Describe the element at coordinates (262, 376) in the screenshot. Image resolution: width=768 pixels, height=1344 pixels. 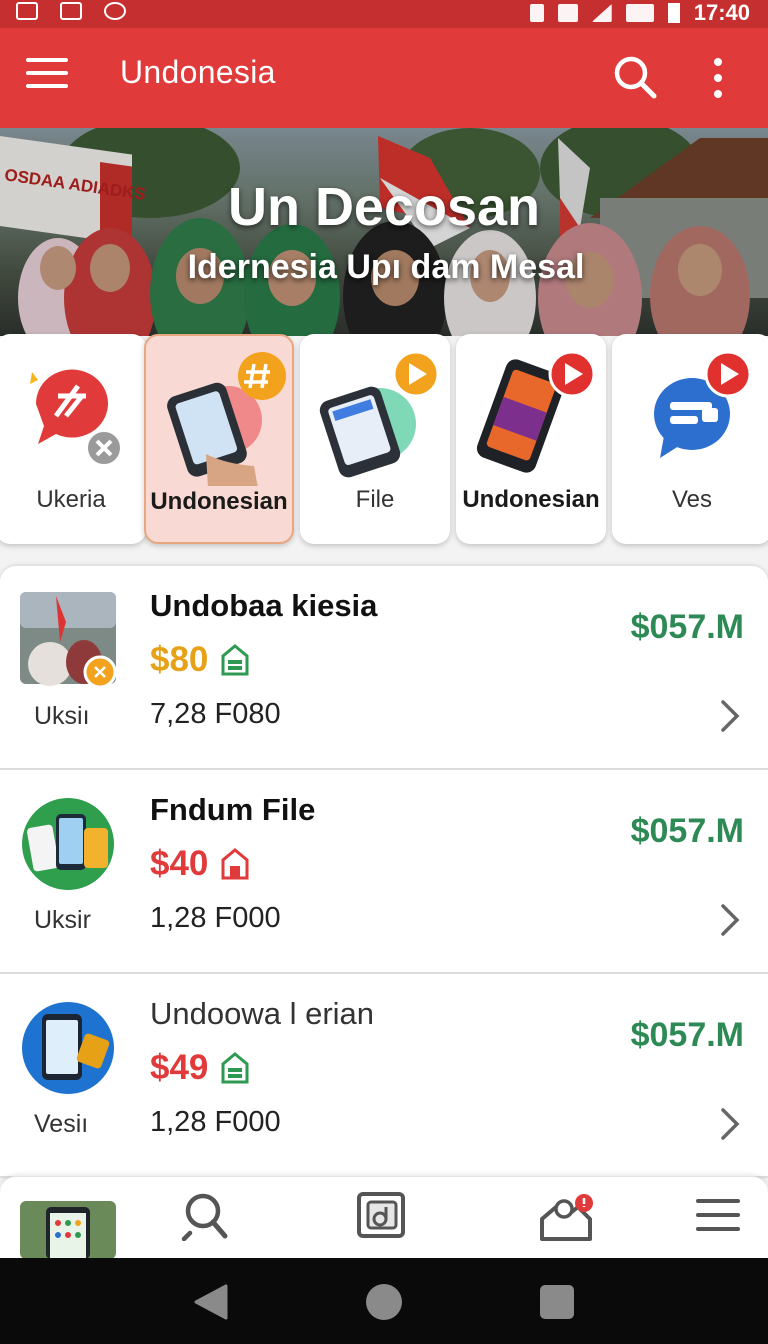
I see `hashtag-badge-icon` at that location.